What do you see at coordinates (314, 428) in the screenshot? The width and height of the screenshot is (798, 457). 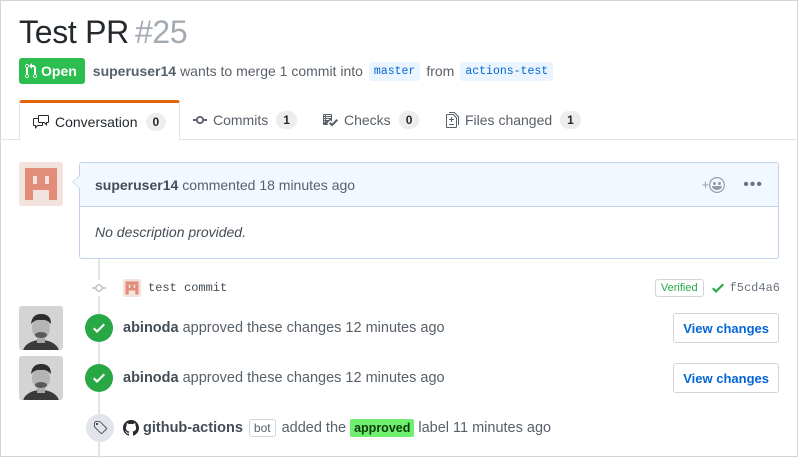 I see `added-text: added the` at bounding box center [314, 428].